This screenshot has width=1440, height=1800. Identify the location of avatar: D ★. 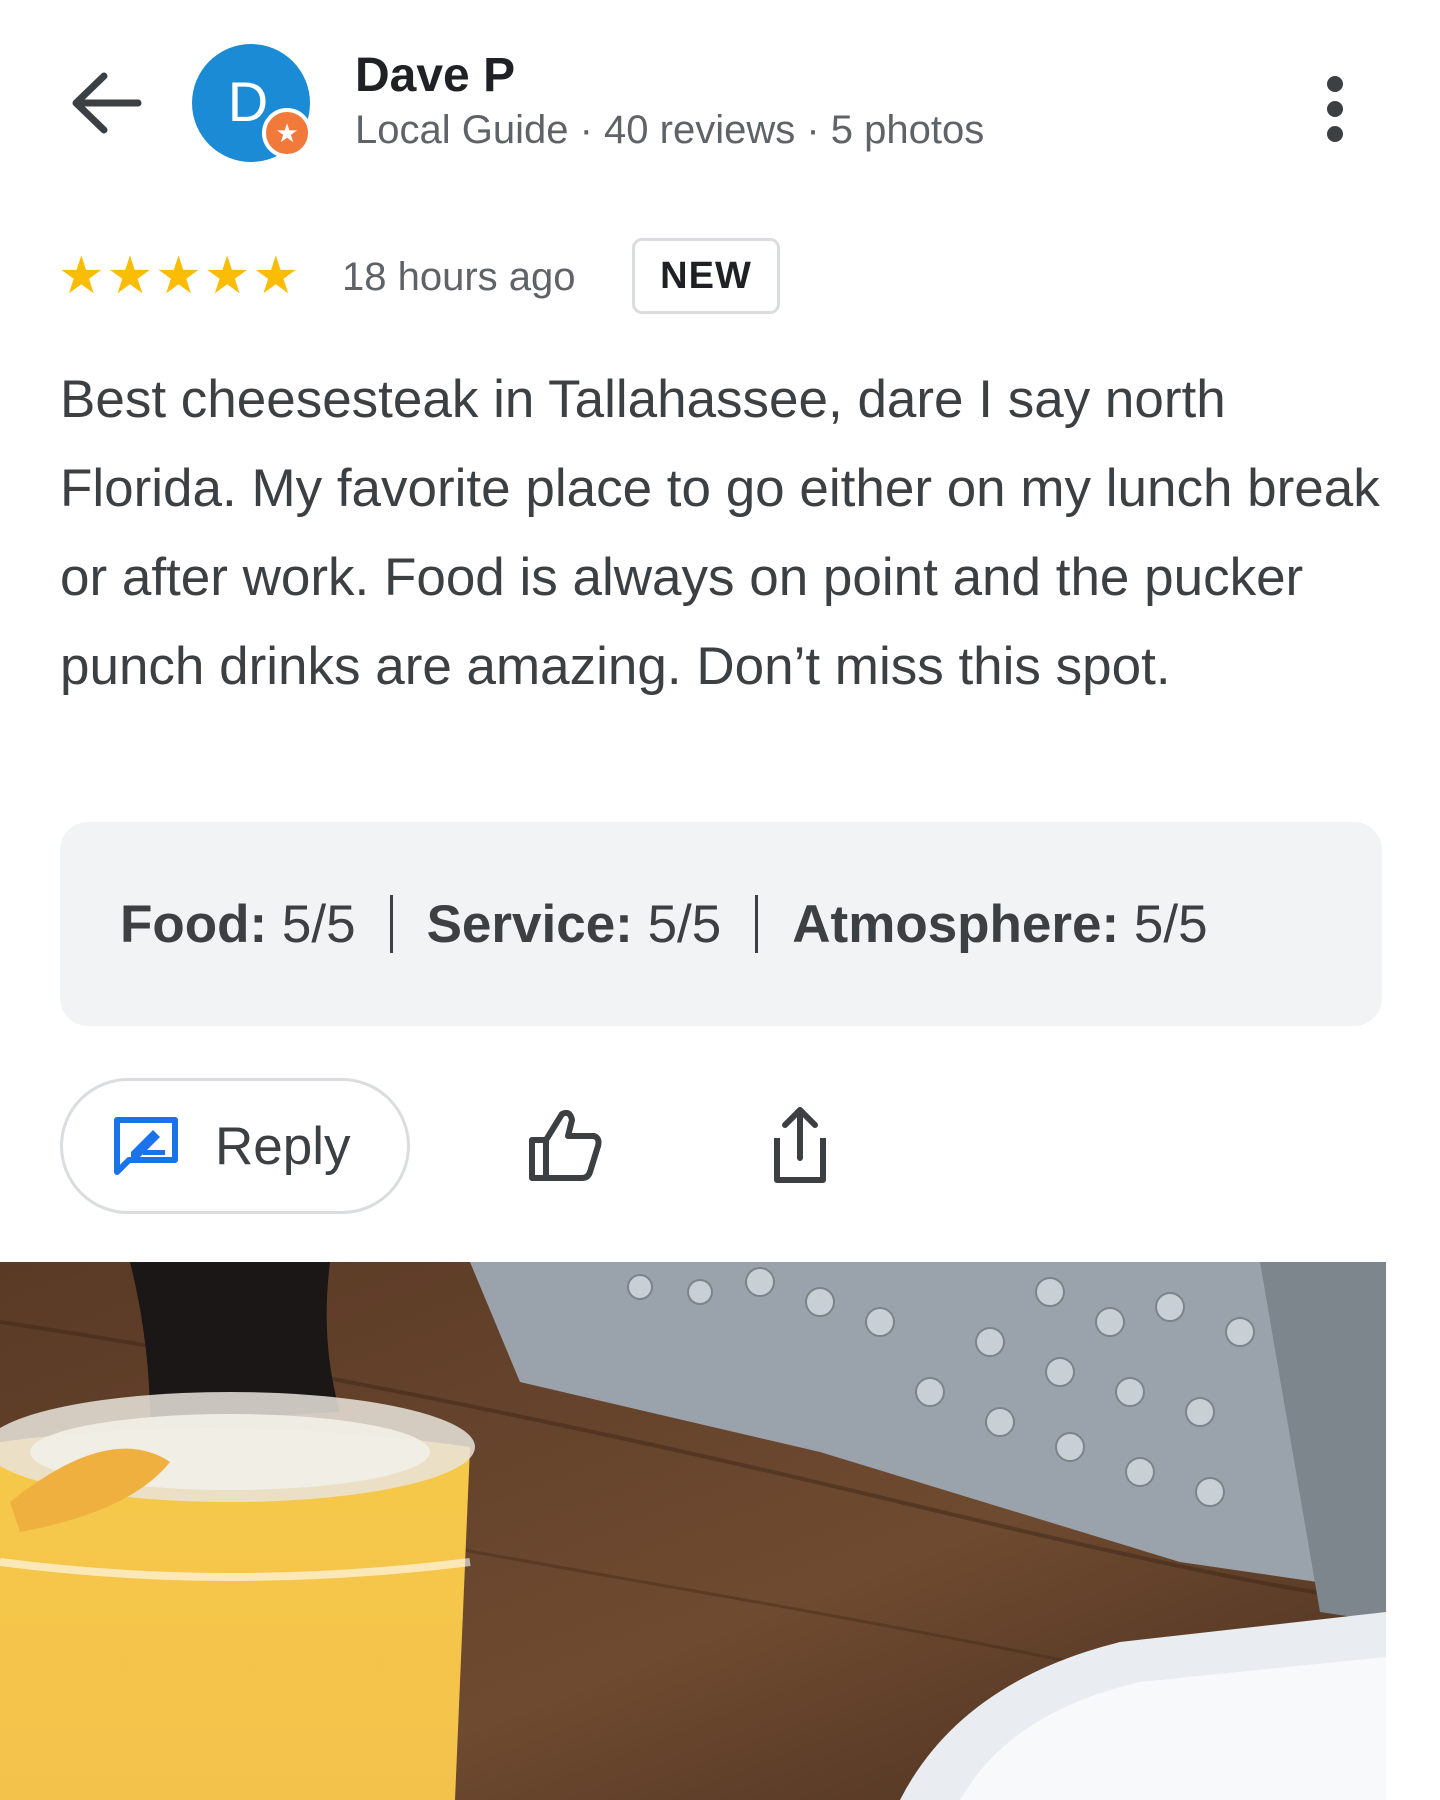
(252, 103).